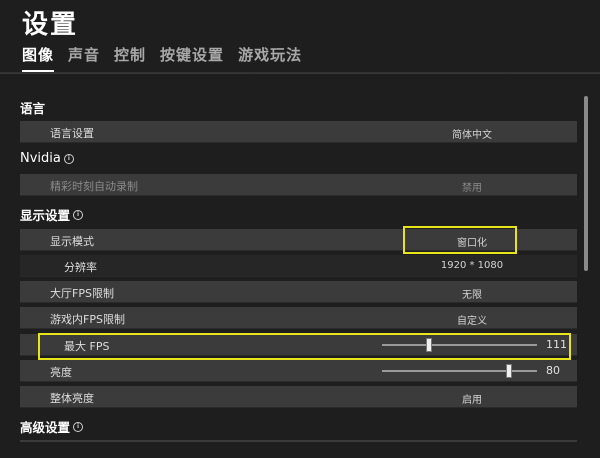 The width and height of the screenshot is (600, 458). What do you see at coordinates (61, 372) in the screenshot?
I see `row-label: 亮度` at bounding box center [61, 372].